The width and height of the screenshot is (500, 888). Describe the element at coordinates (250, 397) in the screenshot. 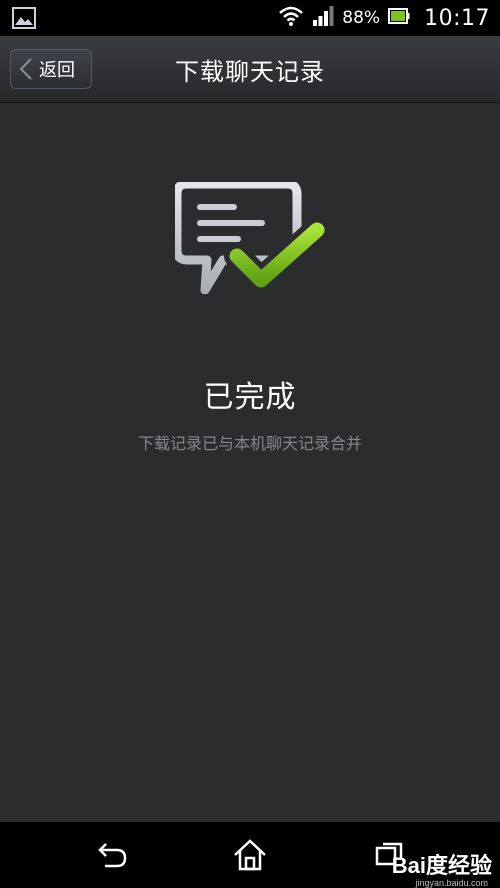

I see `status-title: 已完成` at that location.